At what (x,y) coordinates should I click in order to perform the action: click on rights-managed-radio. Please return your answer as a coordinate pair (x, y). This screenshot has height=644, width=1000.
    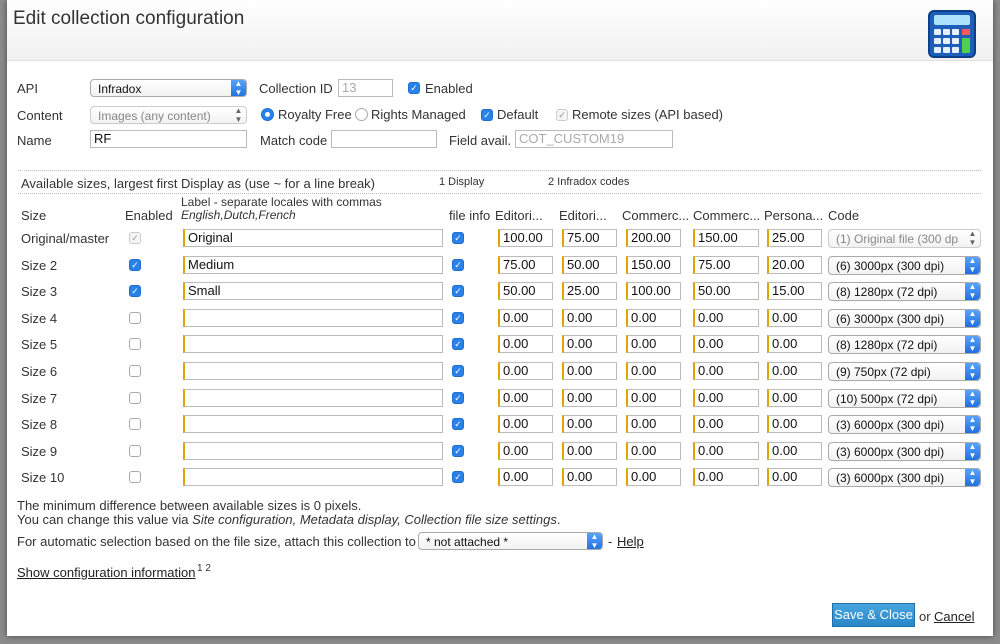
    Looking at the image, I should click on (361, 114).